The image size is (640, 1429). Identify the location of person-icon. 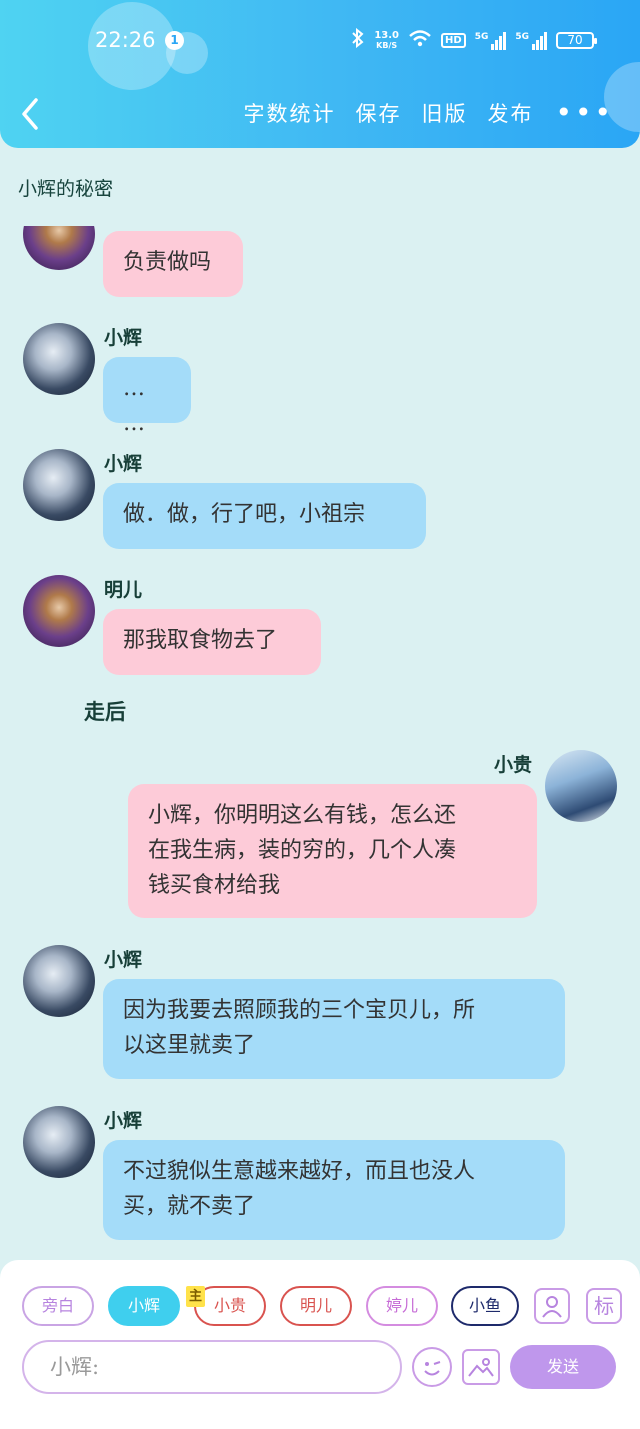
(552, 1306).